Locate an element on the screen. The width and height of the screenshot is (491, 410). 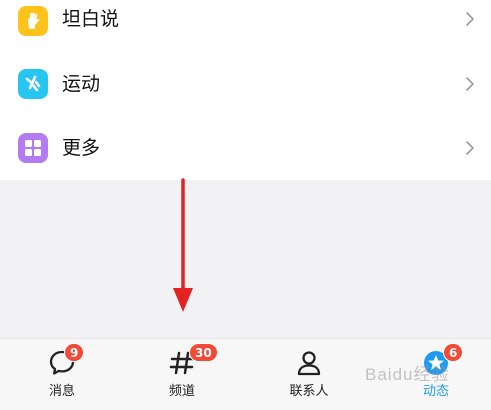
unread-badge: 30 is located at coordinates (203, 352).